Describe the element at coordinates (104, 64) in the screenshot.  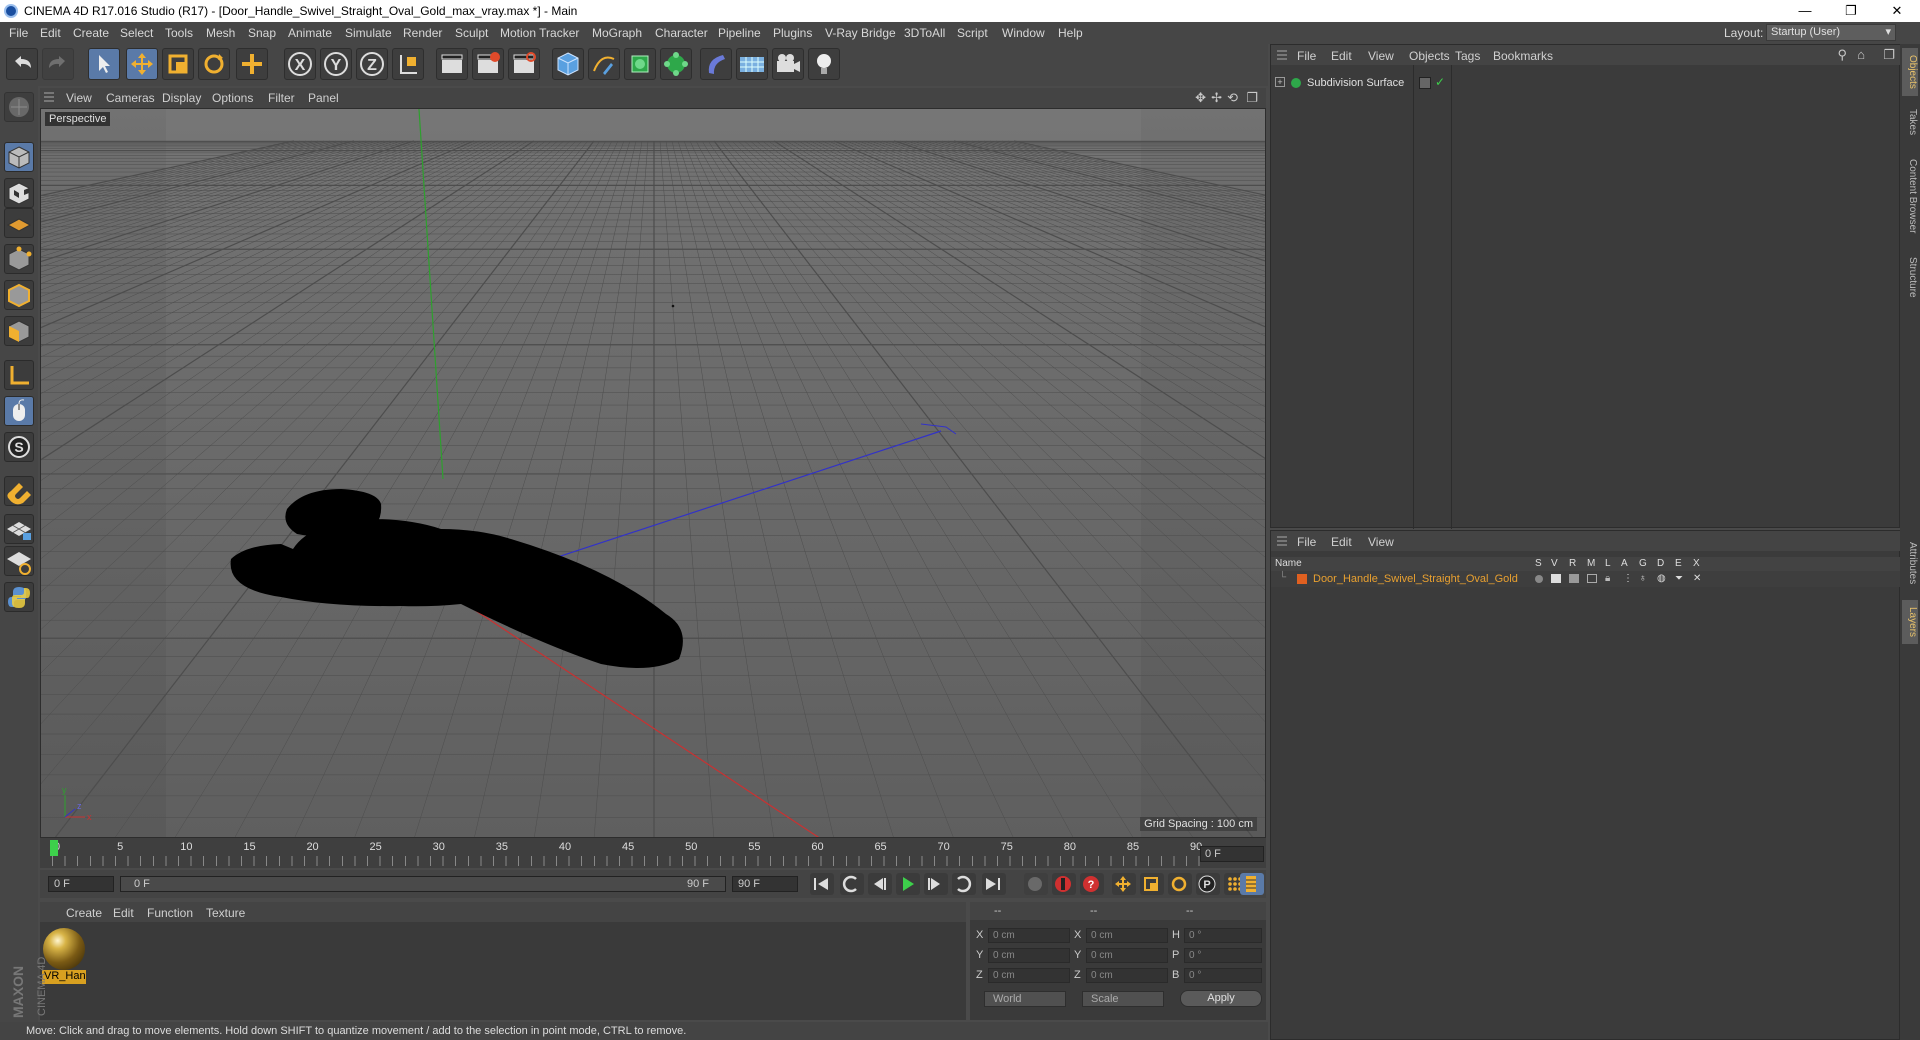
I see `live-selection-button` at that location.